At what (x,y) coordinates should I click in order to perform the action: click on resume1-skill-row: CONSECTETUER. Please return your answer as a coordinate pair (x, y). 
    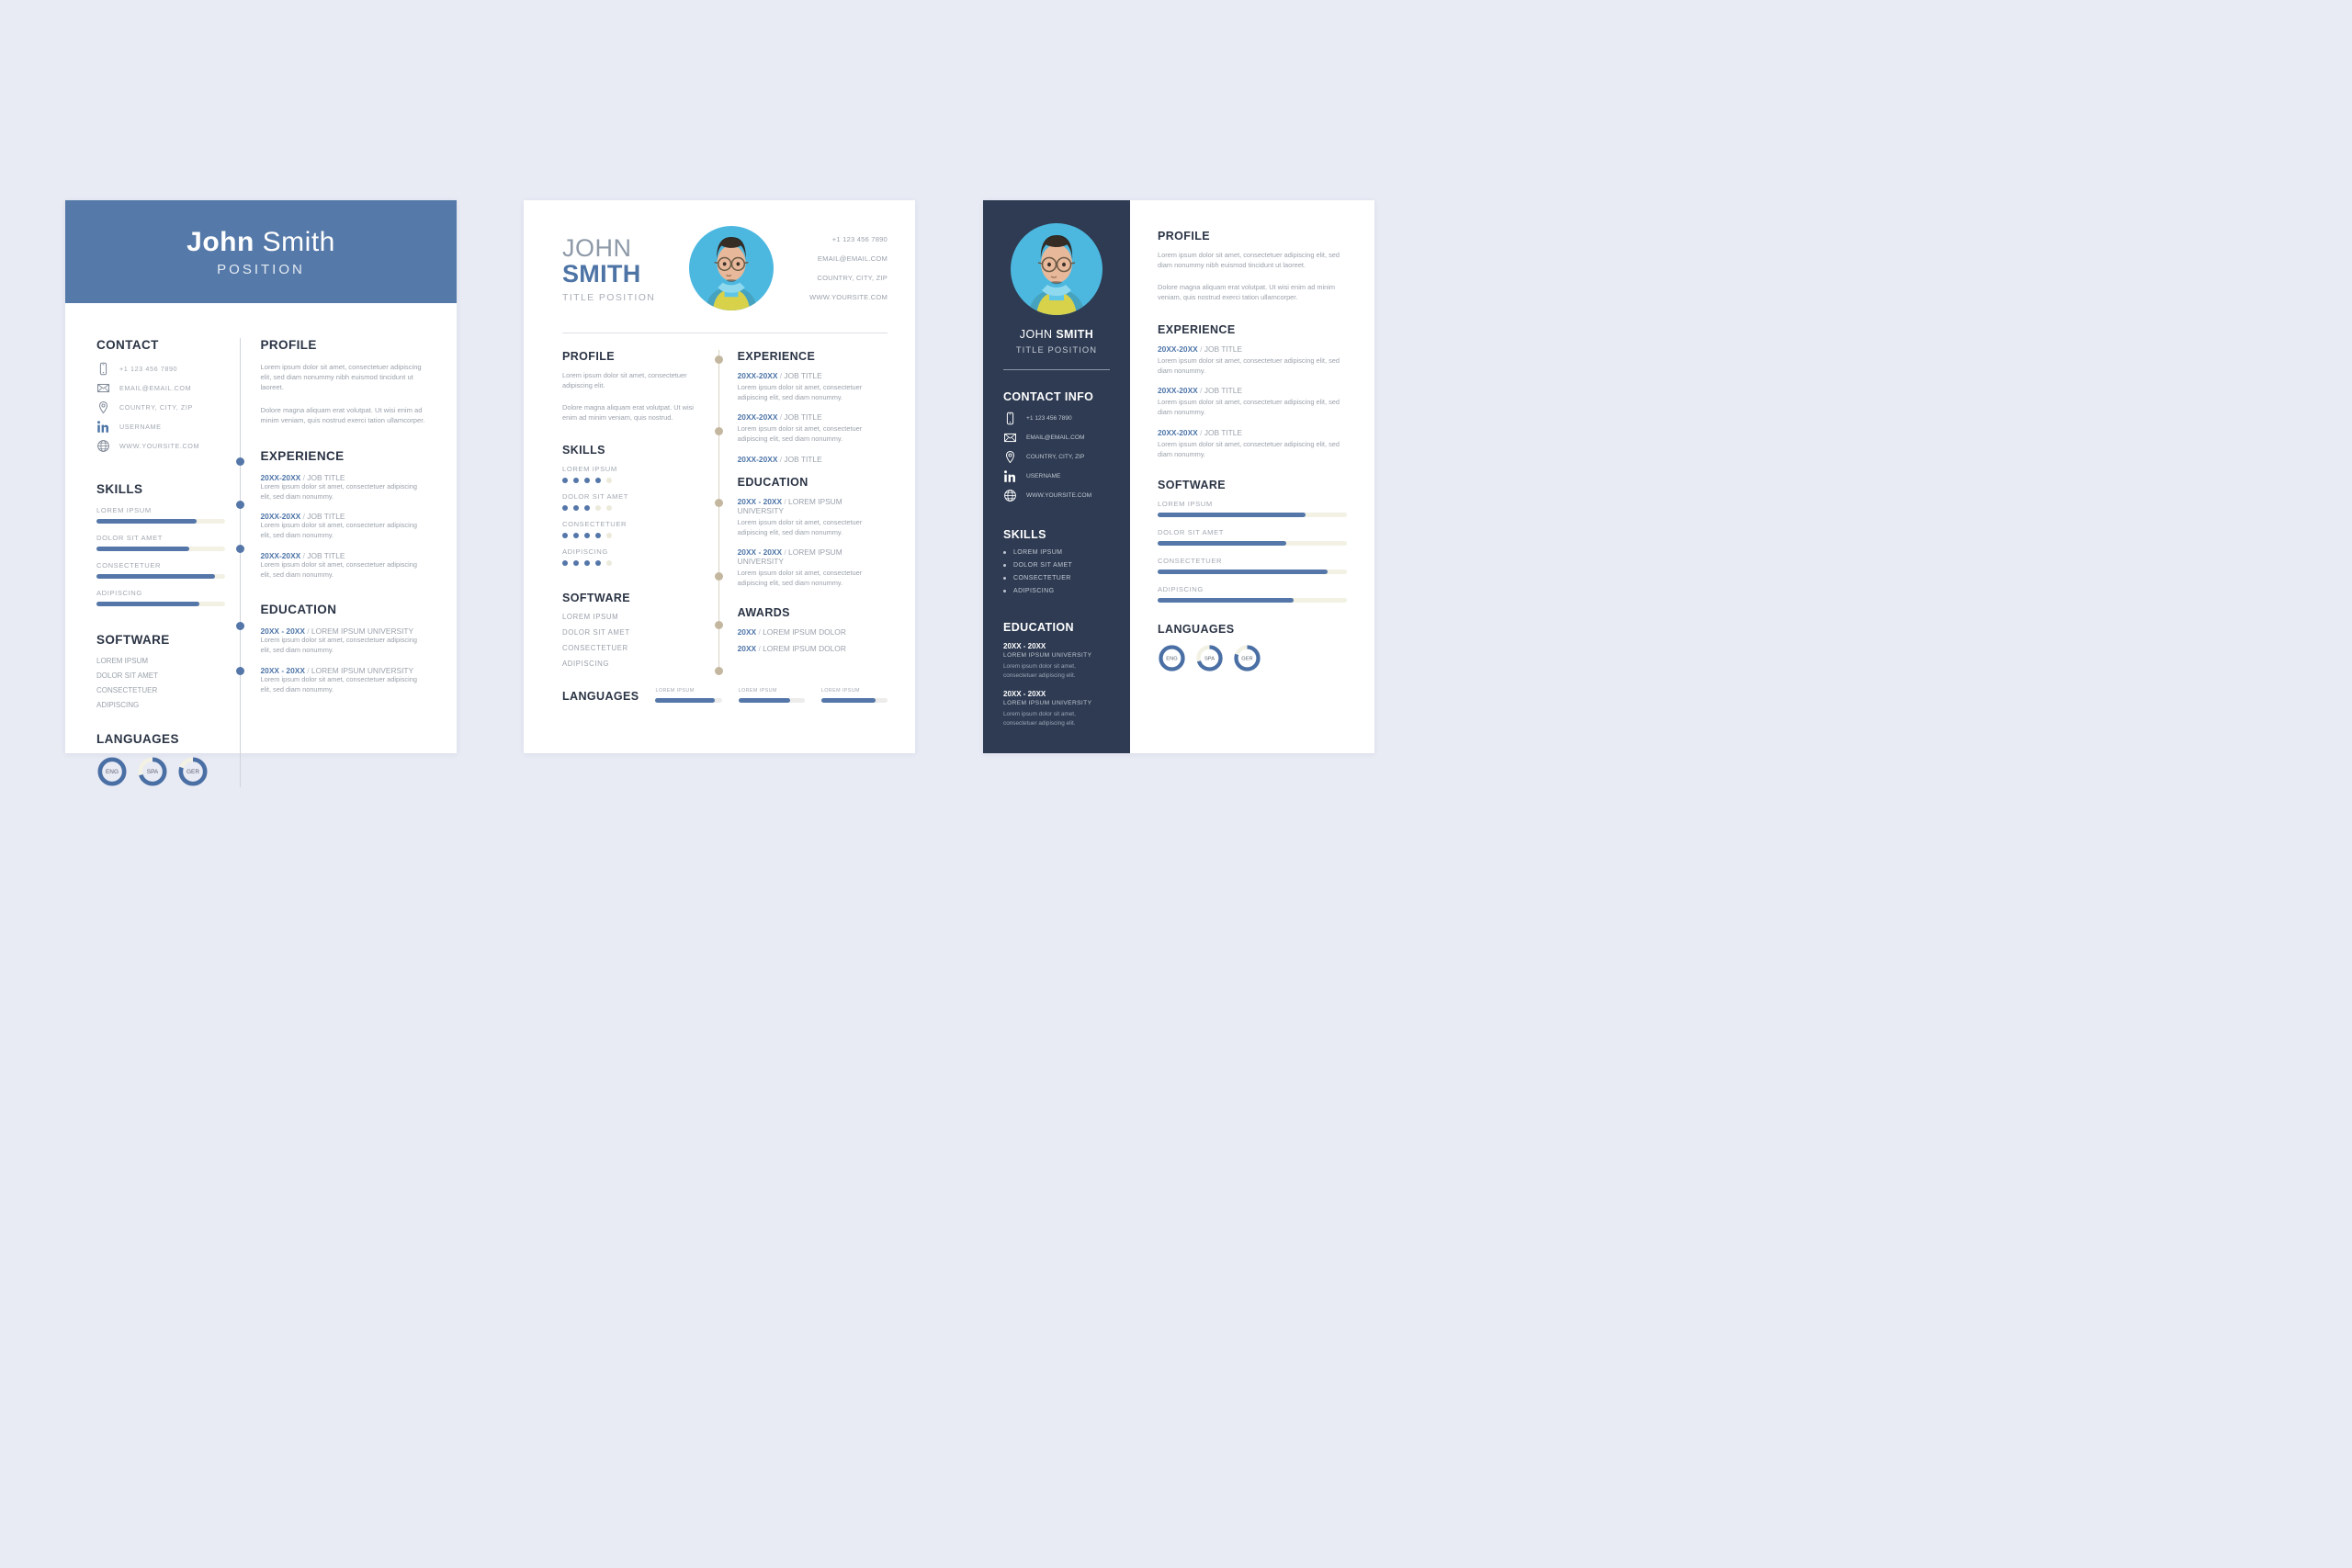
    Looking at the image, I should click on (160, 570).